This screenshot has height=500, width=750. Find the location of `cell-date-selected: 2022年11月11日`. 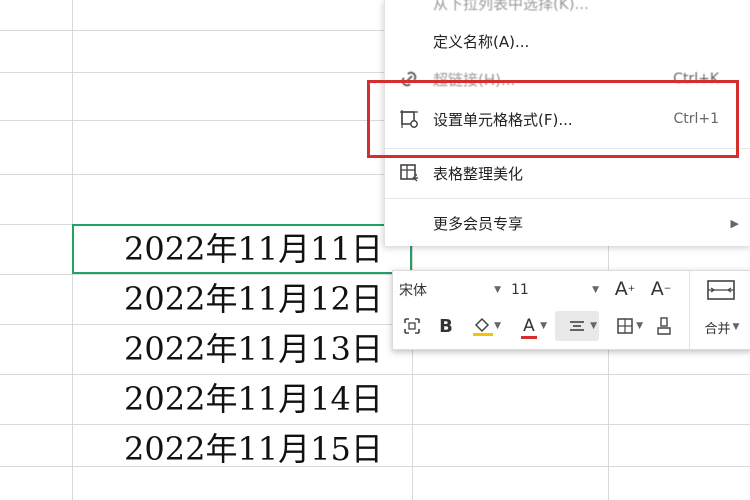

cell-date-selected: 2022年11月11日 is located at coordinates (242, 249).